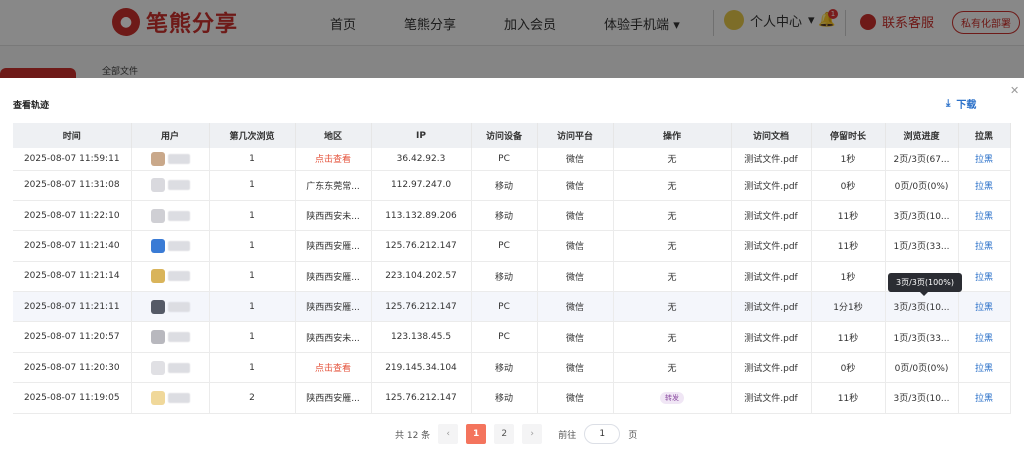 The width and height of the screenshot is (1024, 451). Describe the element at coordinates (575, 135) in the screenshot. I see `col-platform: 访问平台` at that location.